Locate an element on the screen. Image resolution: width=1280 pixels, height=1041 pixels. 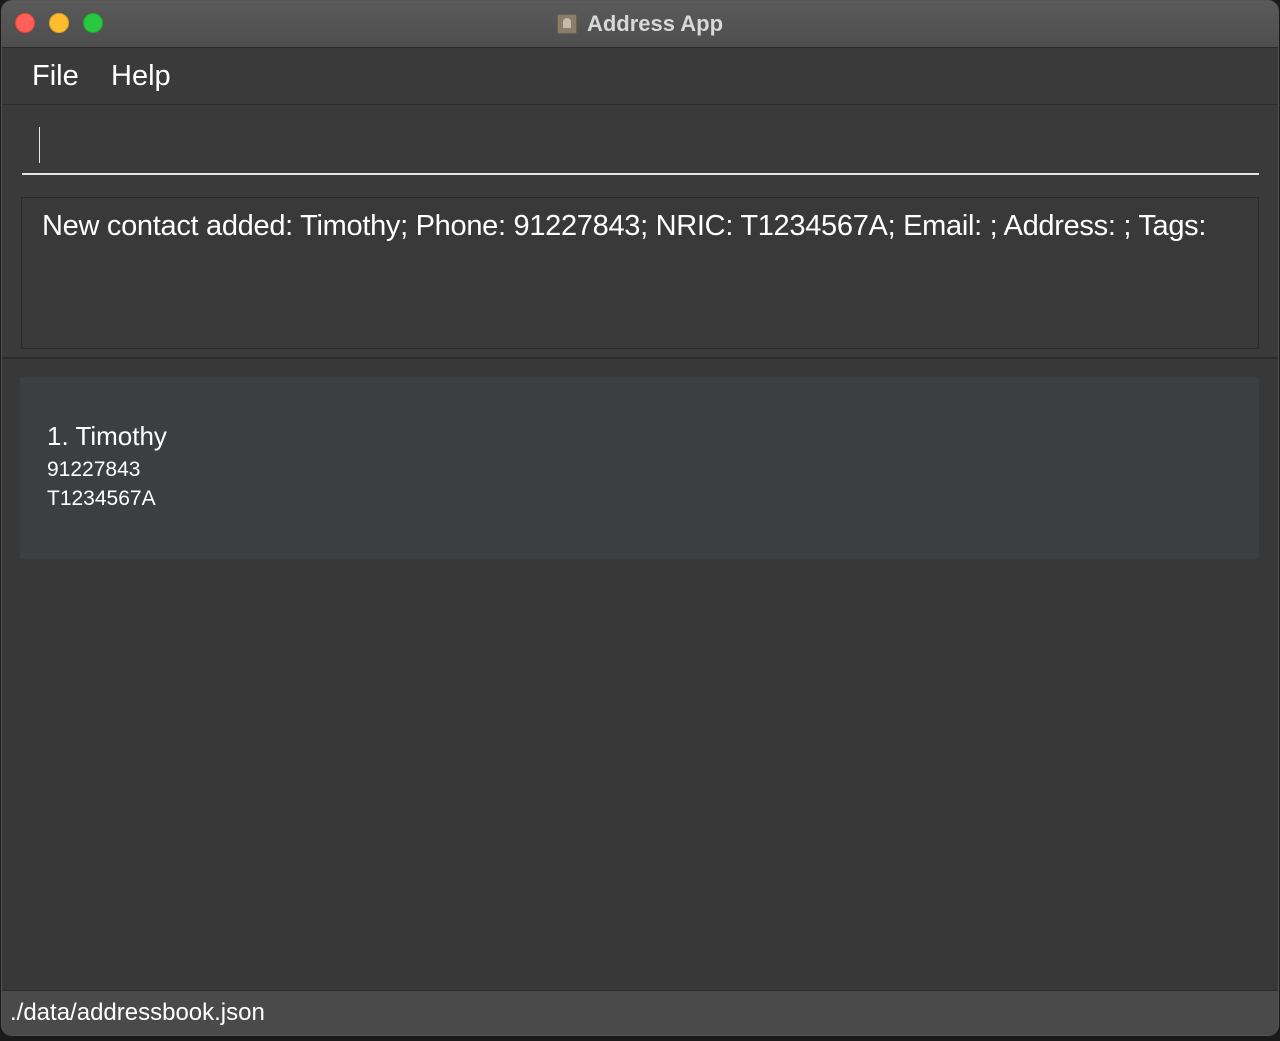
status-bar: ./data/addressbook.json is located at coordinates (640, 1012).